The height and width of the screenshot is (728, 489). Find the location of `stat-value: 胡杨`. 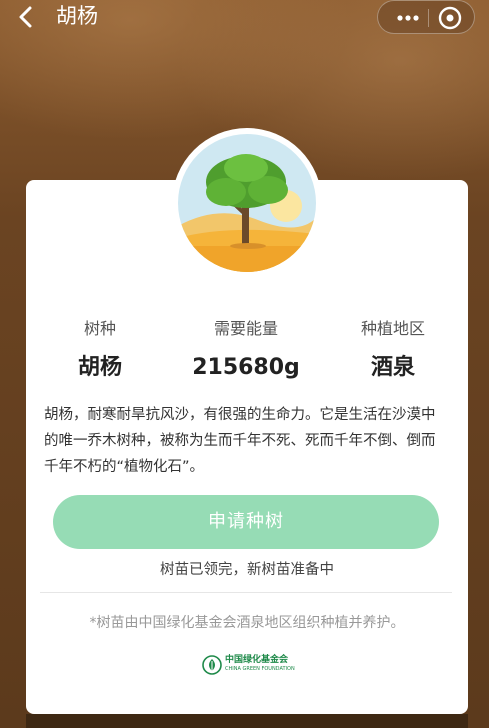

stat-value: 胡杨 is located at coordinates (99, 367).